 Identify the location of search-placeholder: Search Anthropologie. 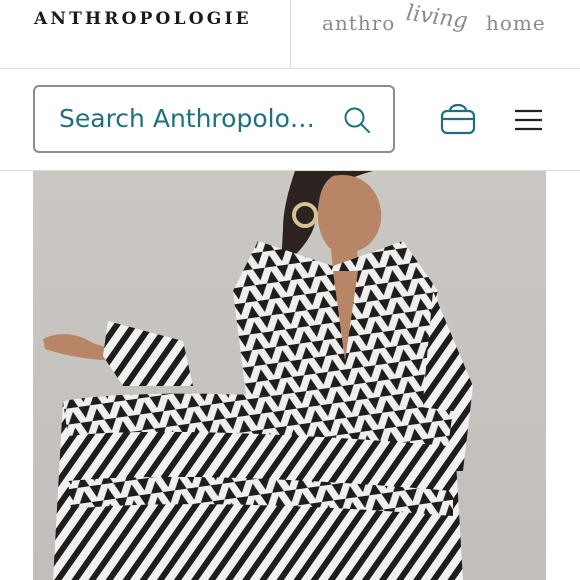
(193, 118).